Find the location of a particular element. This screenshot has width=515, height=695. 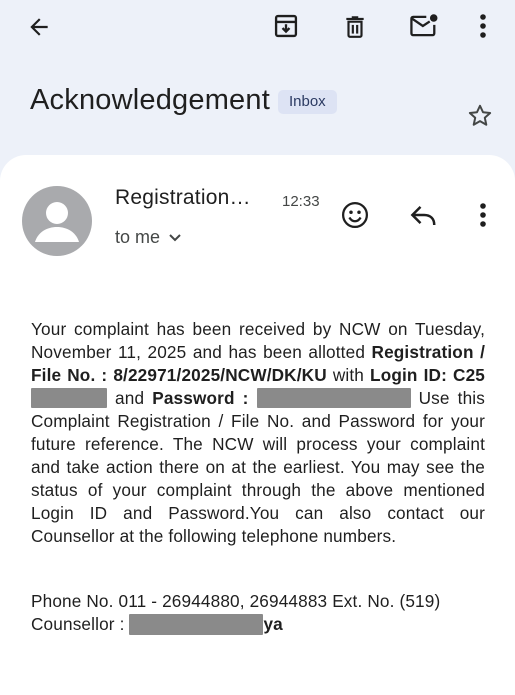

delete-button is located at coordinates (355, 26).